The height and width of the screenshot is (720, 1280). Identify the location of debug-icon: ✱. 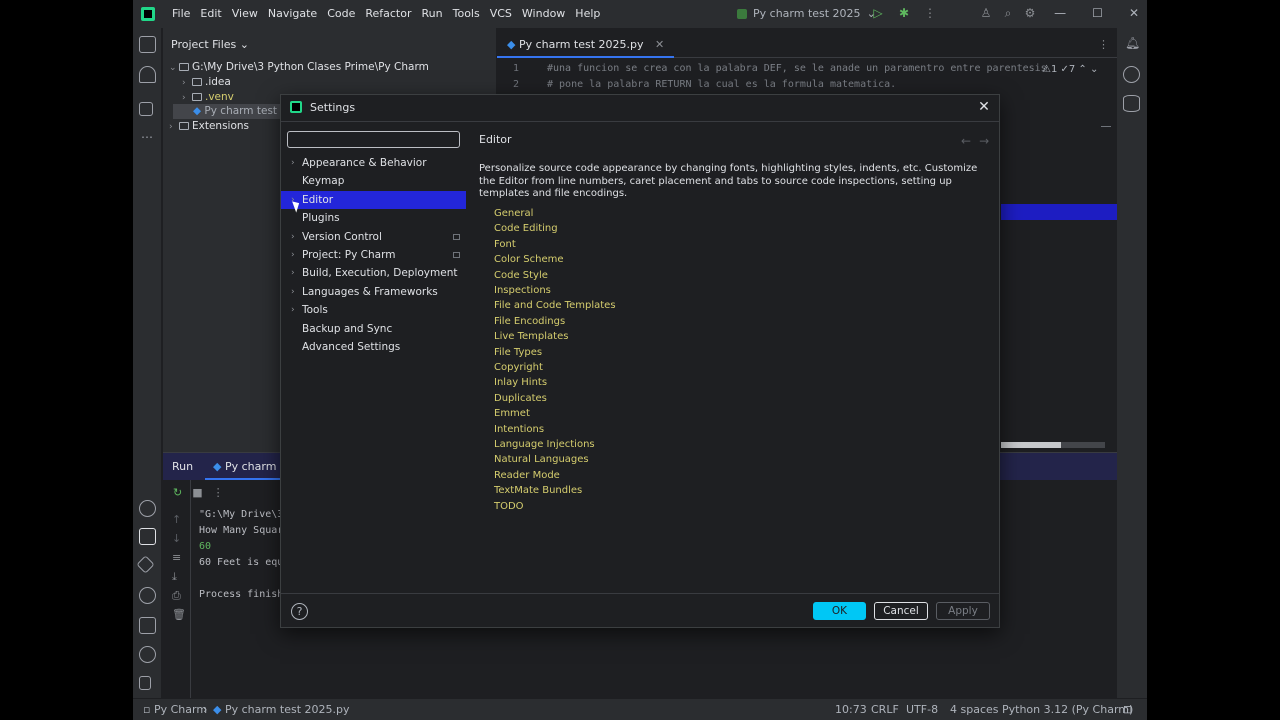
(904, 13).